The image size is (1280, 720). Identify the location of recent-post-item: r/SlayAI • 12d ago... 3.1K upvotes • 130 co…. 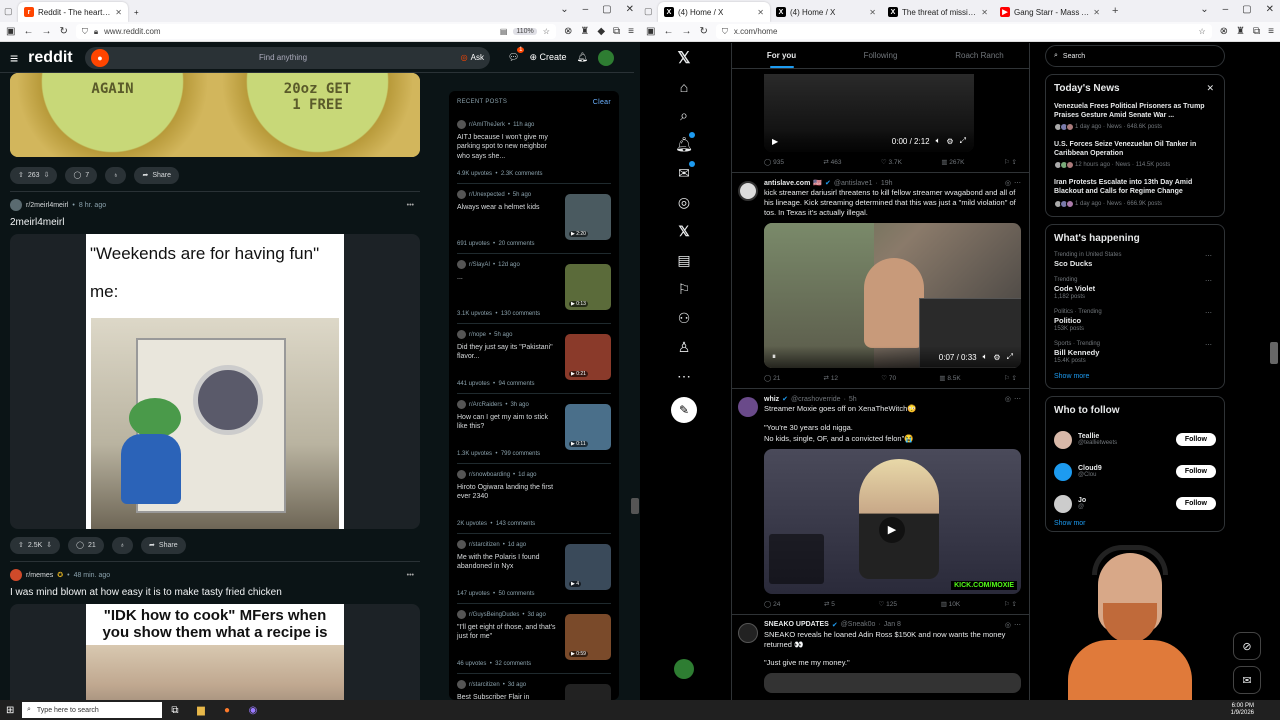
(534, 289).